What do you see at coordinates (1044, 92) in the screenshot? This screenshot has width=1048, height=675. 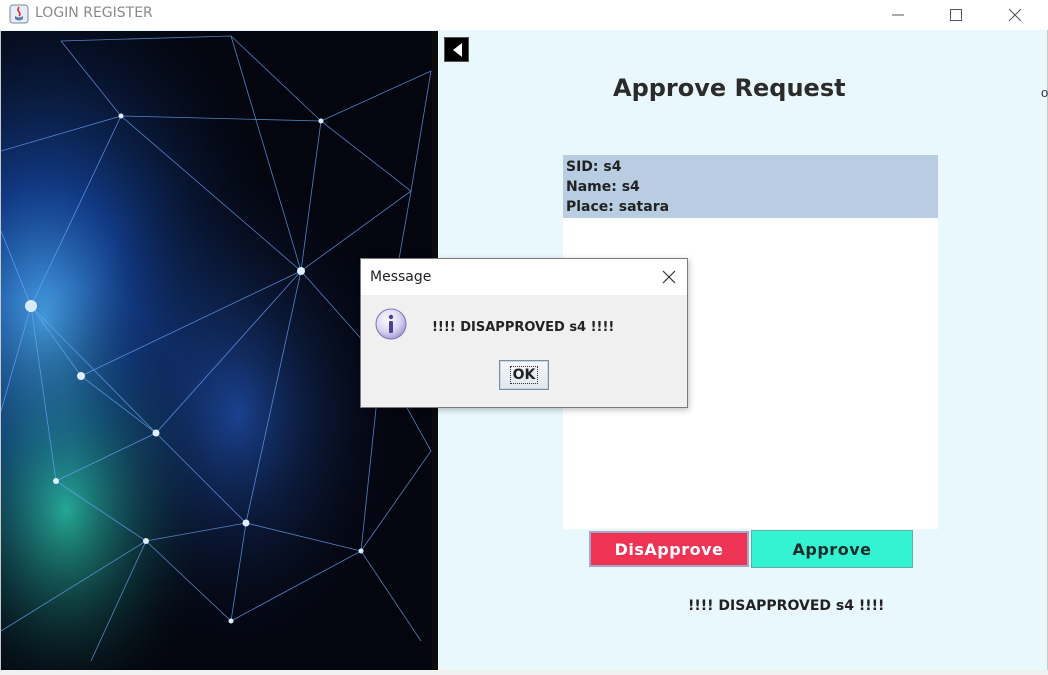 I see `clipped-text-fragment: o` at bounding box center [1044, 92].